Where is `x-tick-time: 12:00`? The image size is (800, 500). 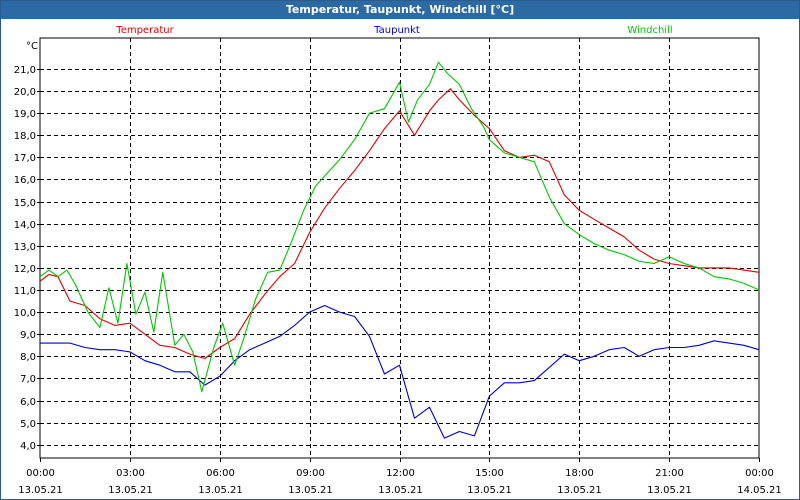
x-tick-time: 12:00 is located at coordinates (400, 473).